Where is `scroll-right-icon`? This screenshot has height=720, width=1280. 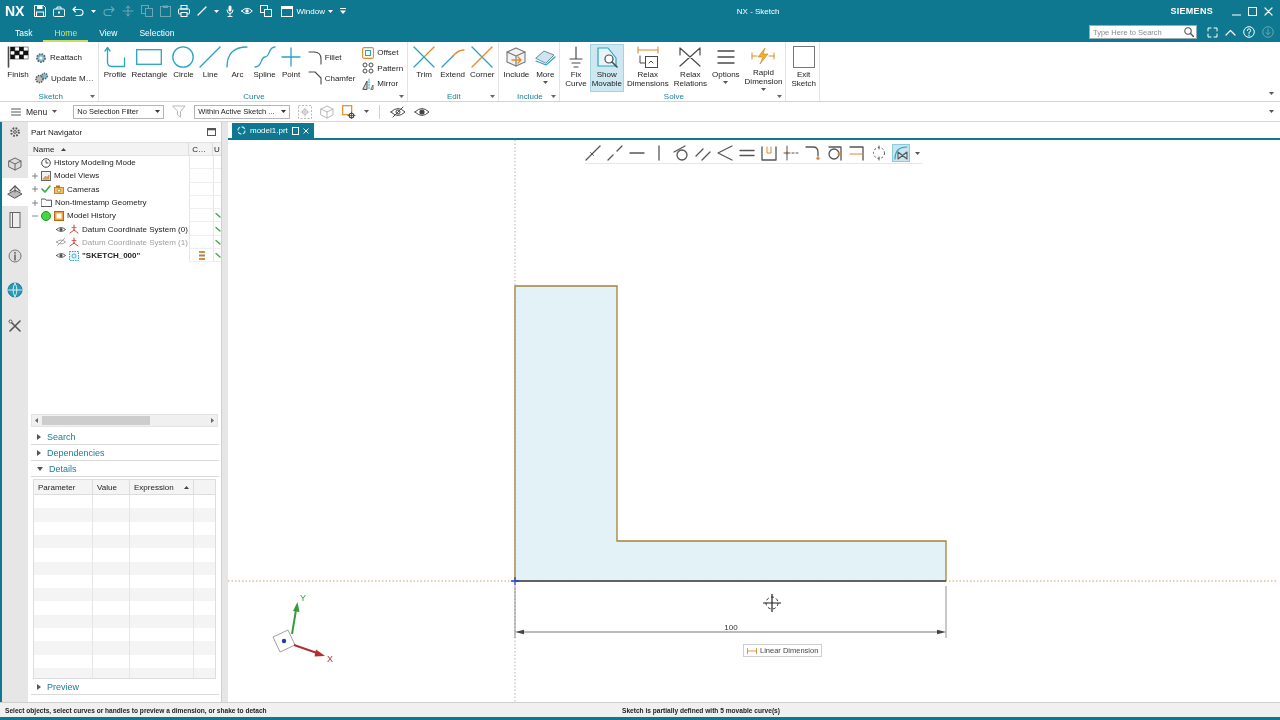 scroll-right-icon is located at coordinates (212, 420).